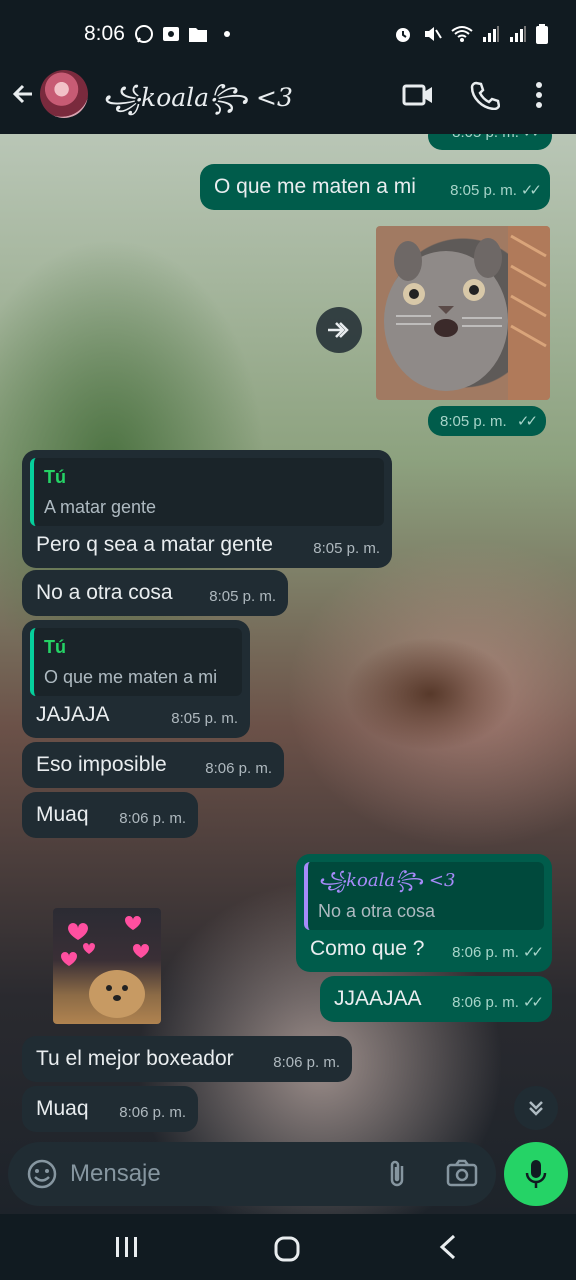 The image size is (576, 1280). Describe the element at coordinates (101, 764) in the screenshot. I see `message-text: Eso imposible` at that location.